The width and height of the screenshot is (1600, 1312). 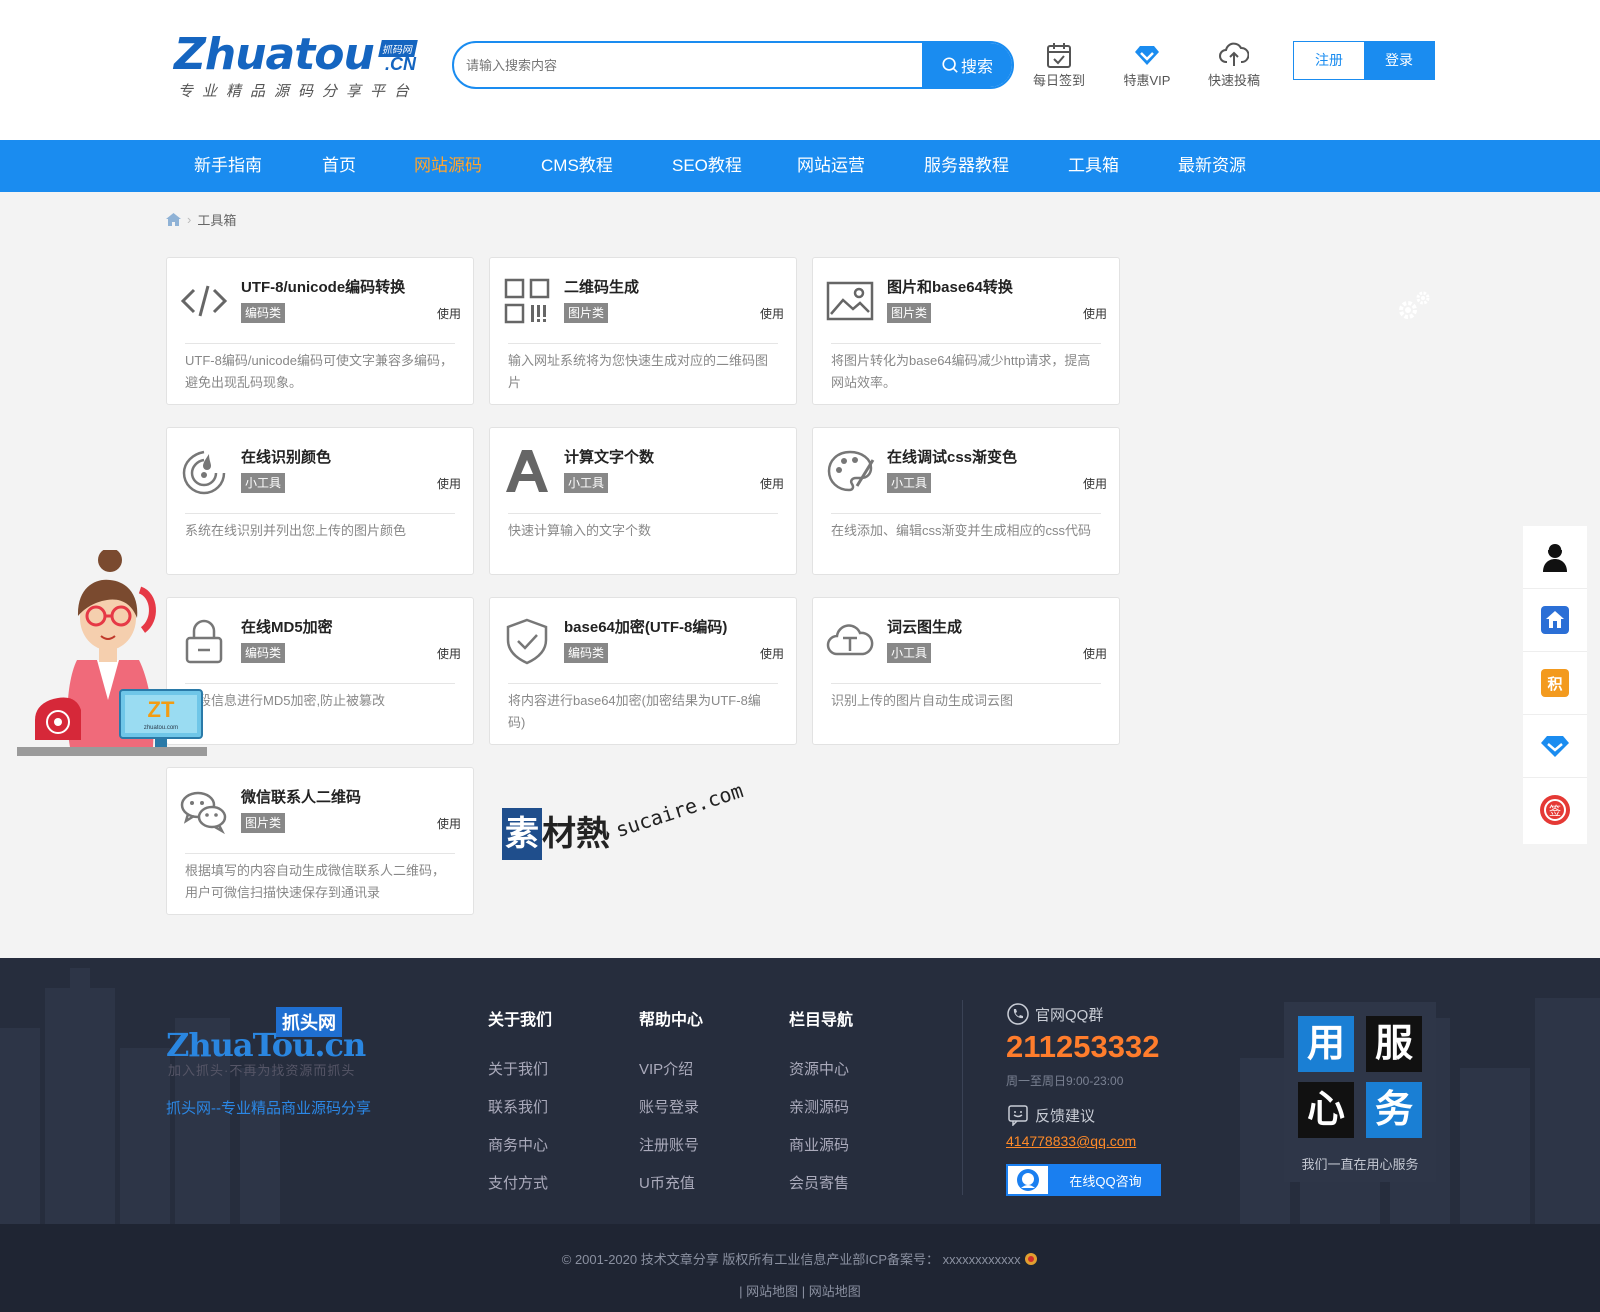 What do you see at coordinates (821, 1068) in the screenshot?
I see `footer-link: 资源中心` at bounding box center [821, 1068].